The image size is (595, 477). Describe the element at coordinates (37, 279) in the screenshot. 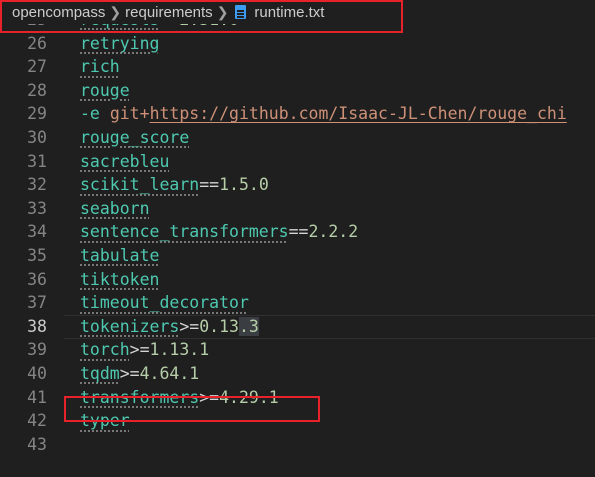

I see `line-number: 36` at that location.